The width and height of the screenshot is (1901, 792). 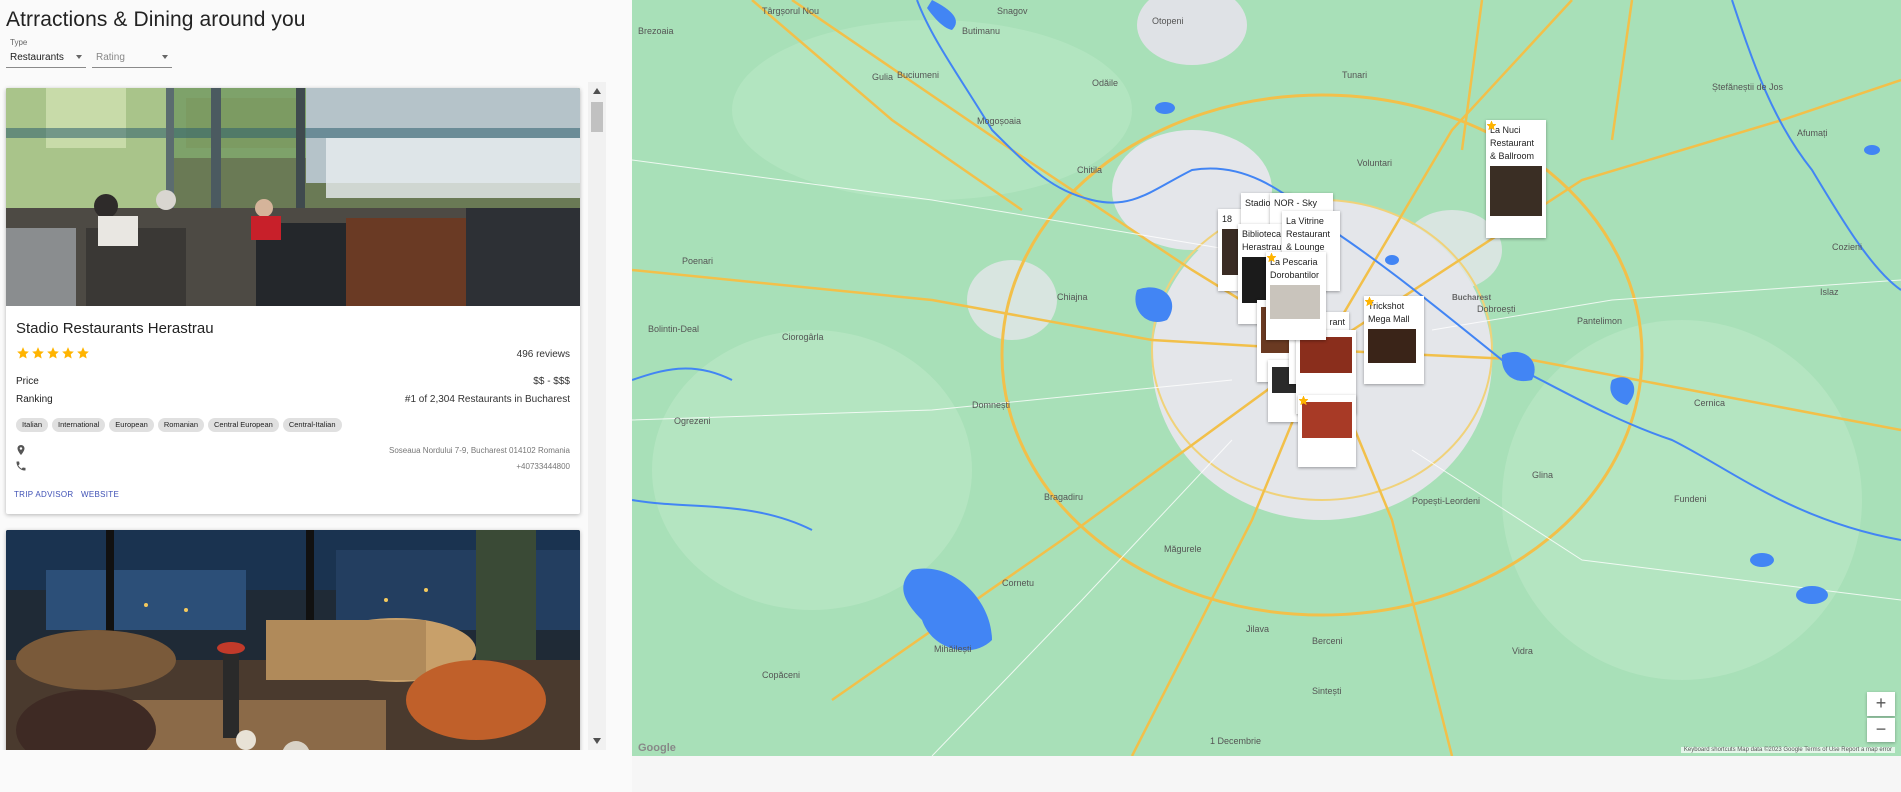 I want to click on marker-name: La Pescaria Dorobantilor, so click(x=1295, y=268).